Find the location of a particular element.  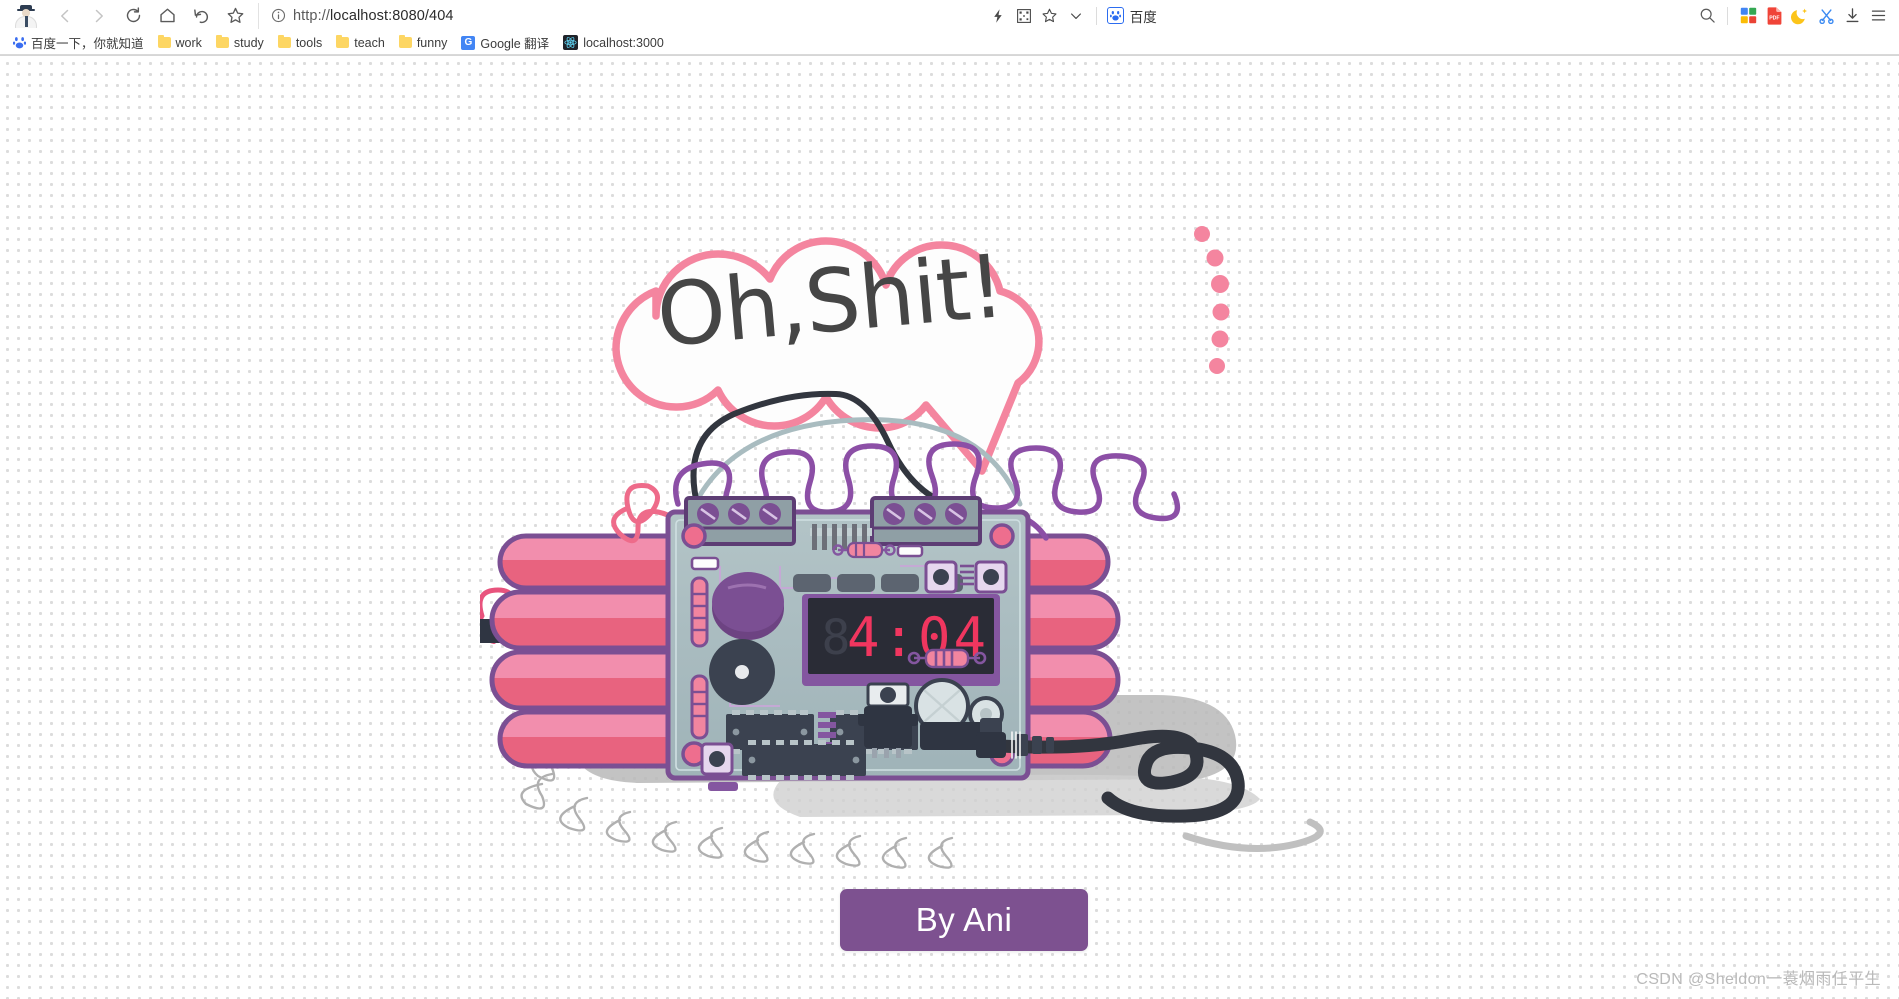

back-button is located at coordinates (65, 16).